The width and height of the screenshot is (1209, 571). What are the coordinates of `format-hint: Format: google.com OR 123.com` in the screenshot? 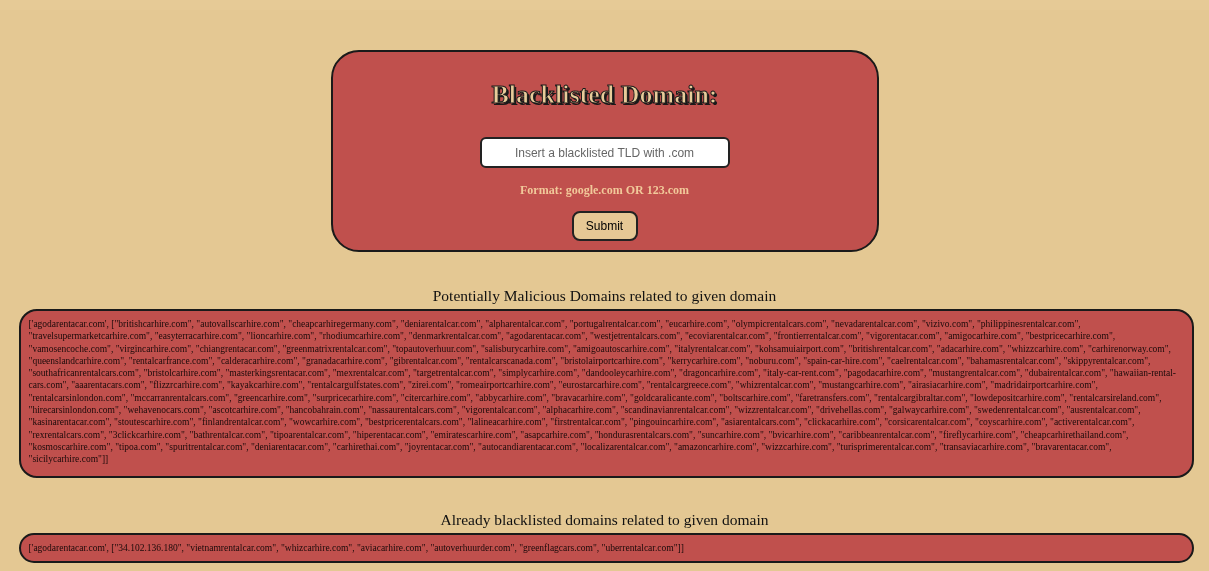 It's located at (604, 190).